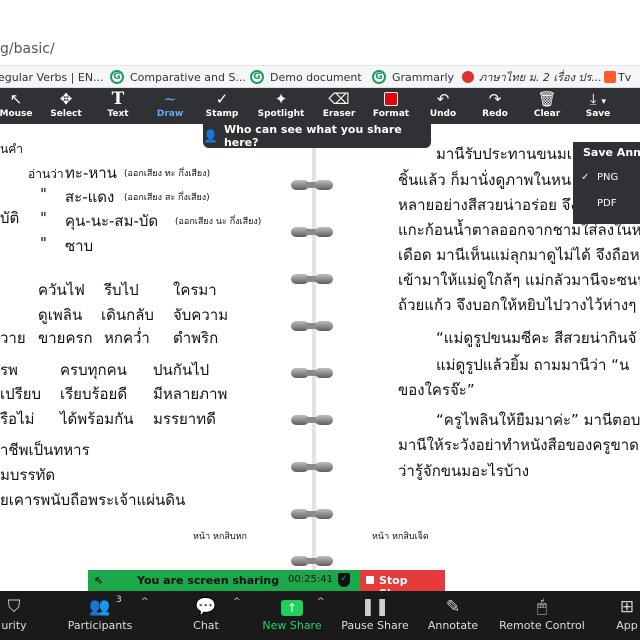 This screenshot has width=640, height=640. I want to click on story-line: เข้ามาให้แม่ดูใกล้ๆ แม่กลัวมานีจะซนน, so click(519, 280).